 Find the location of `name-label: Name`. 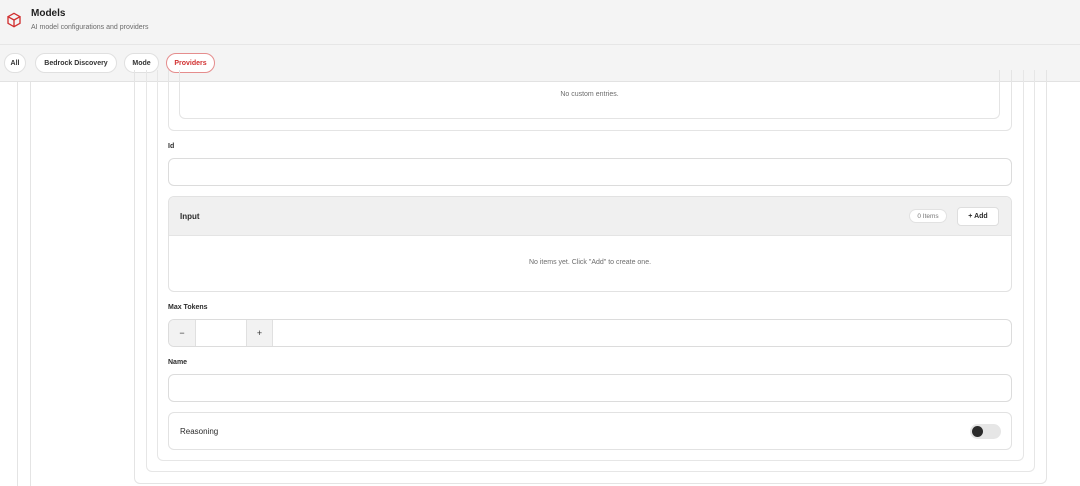

name-label: Name is located at coordinates (178, 362).